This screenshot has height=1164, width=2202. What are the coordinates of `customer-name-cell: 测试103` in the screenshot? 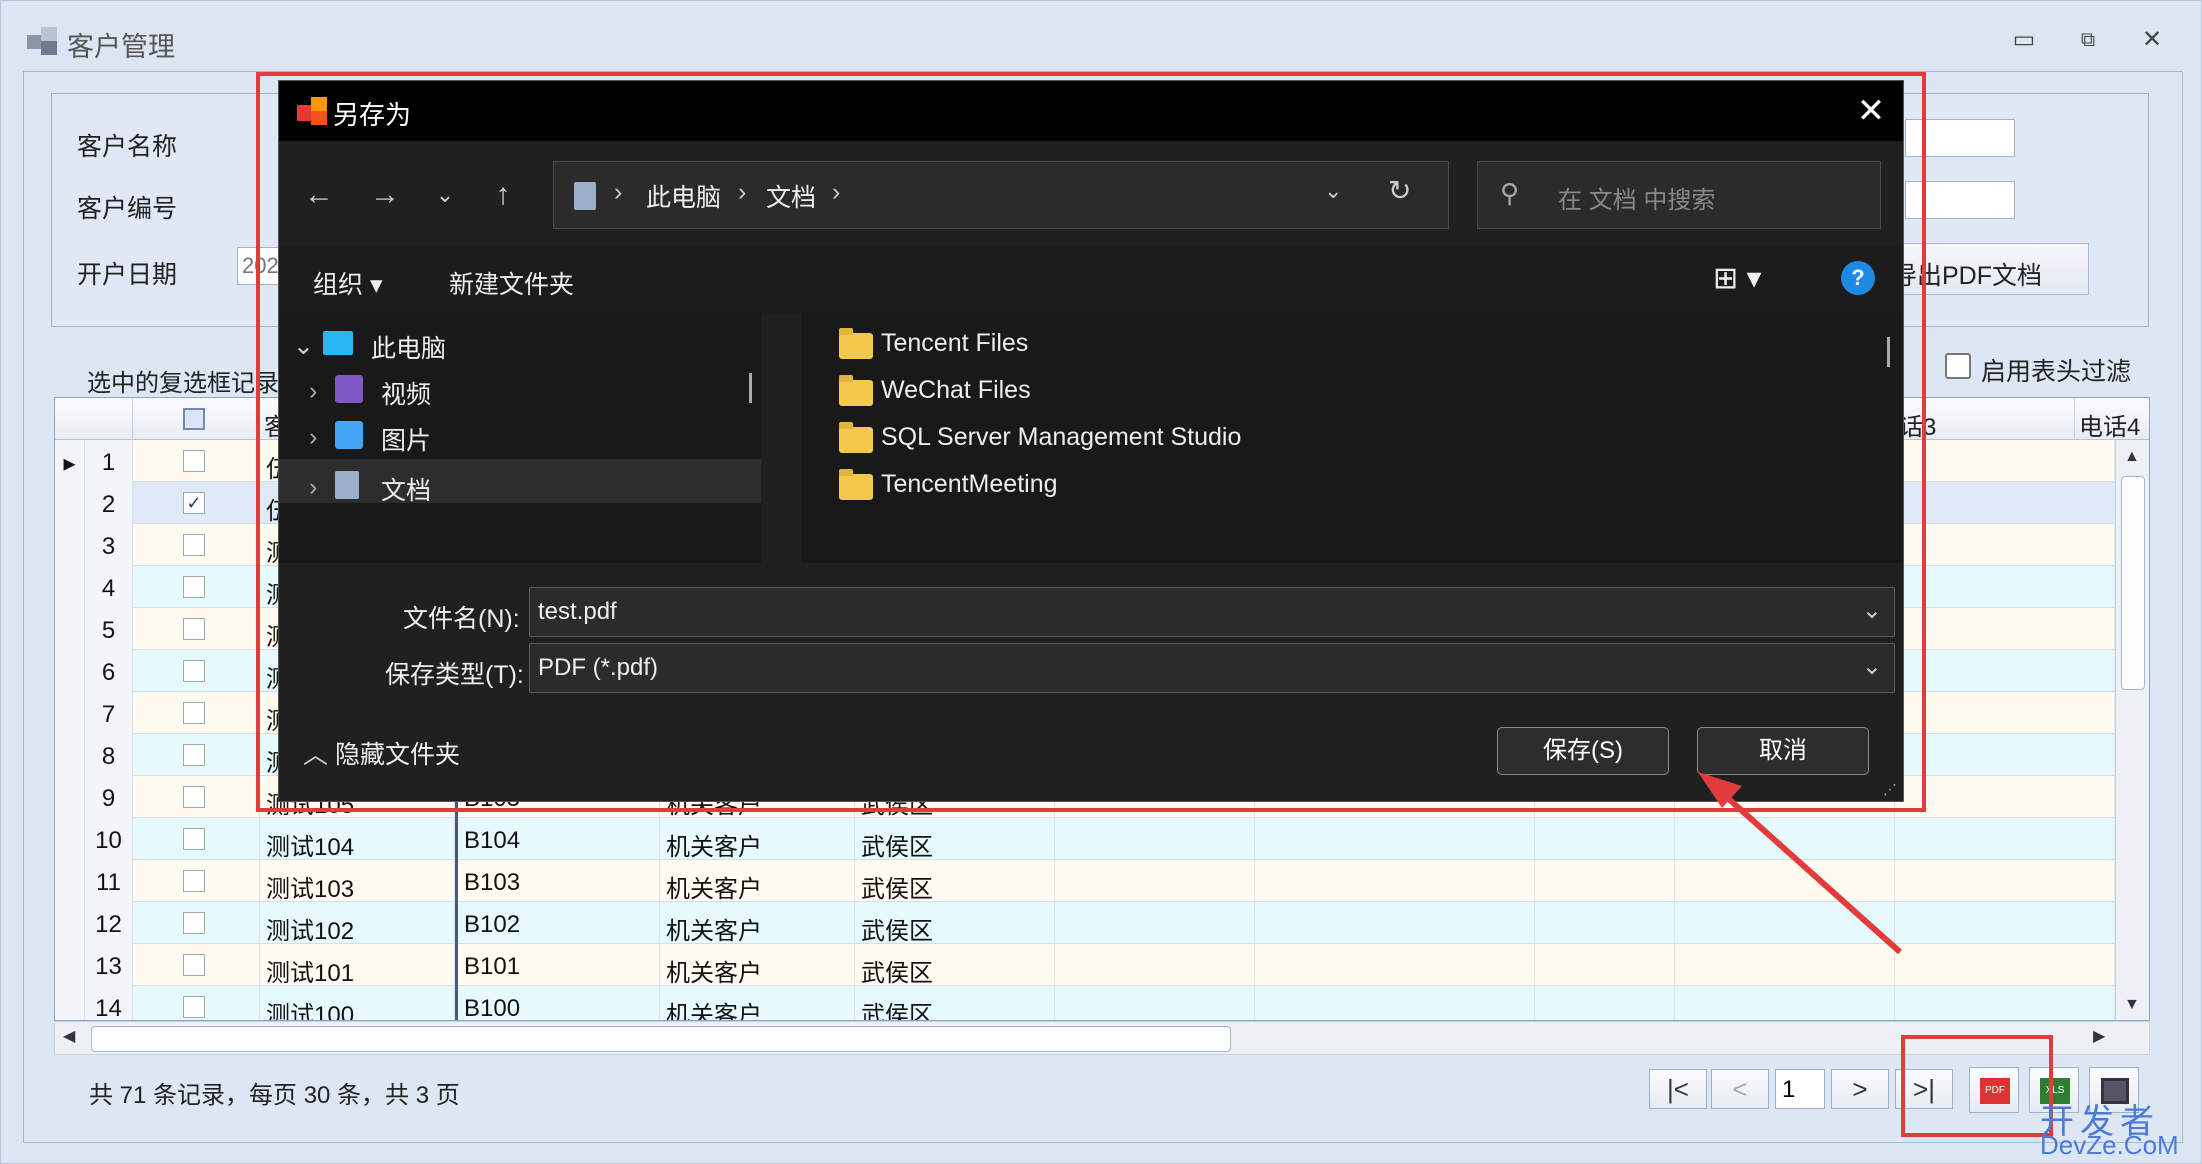 It's located at (357, 881).